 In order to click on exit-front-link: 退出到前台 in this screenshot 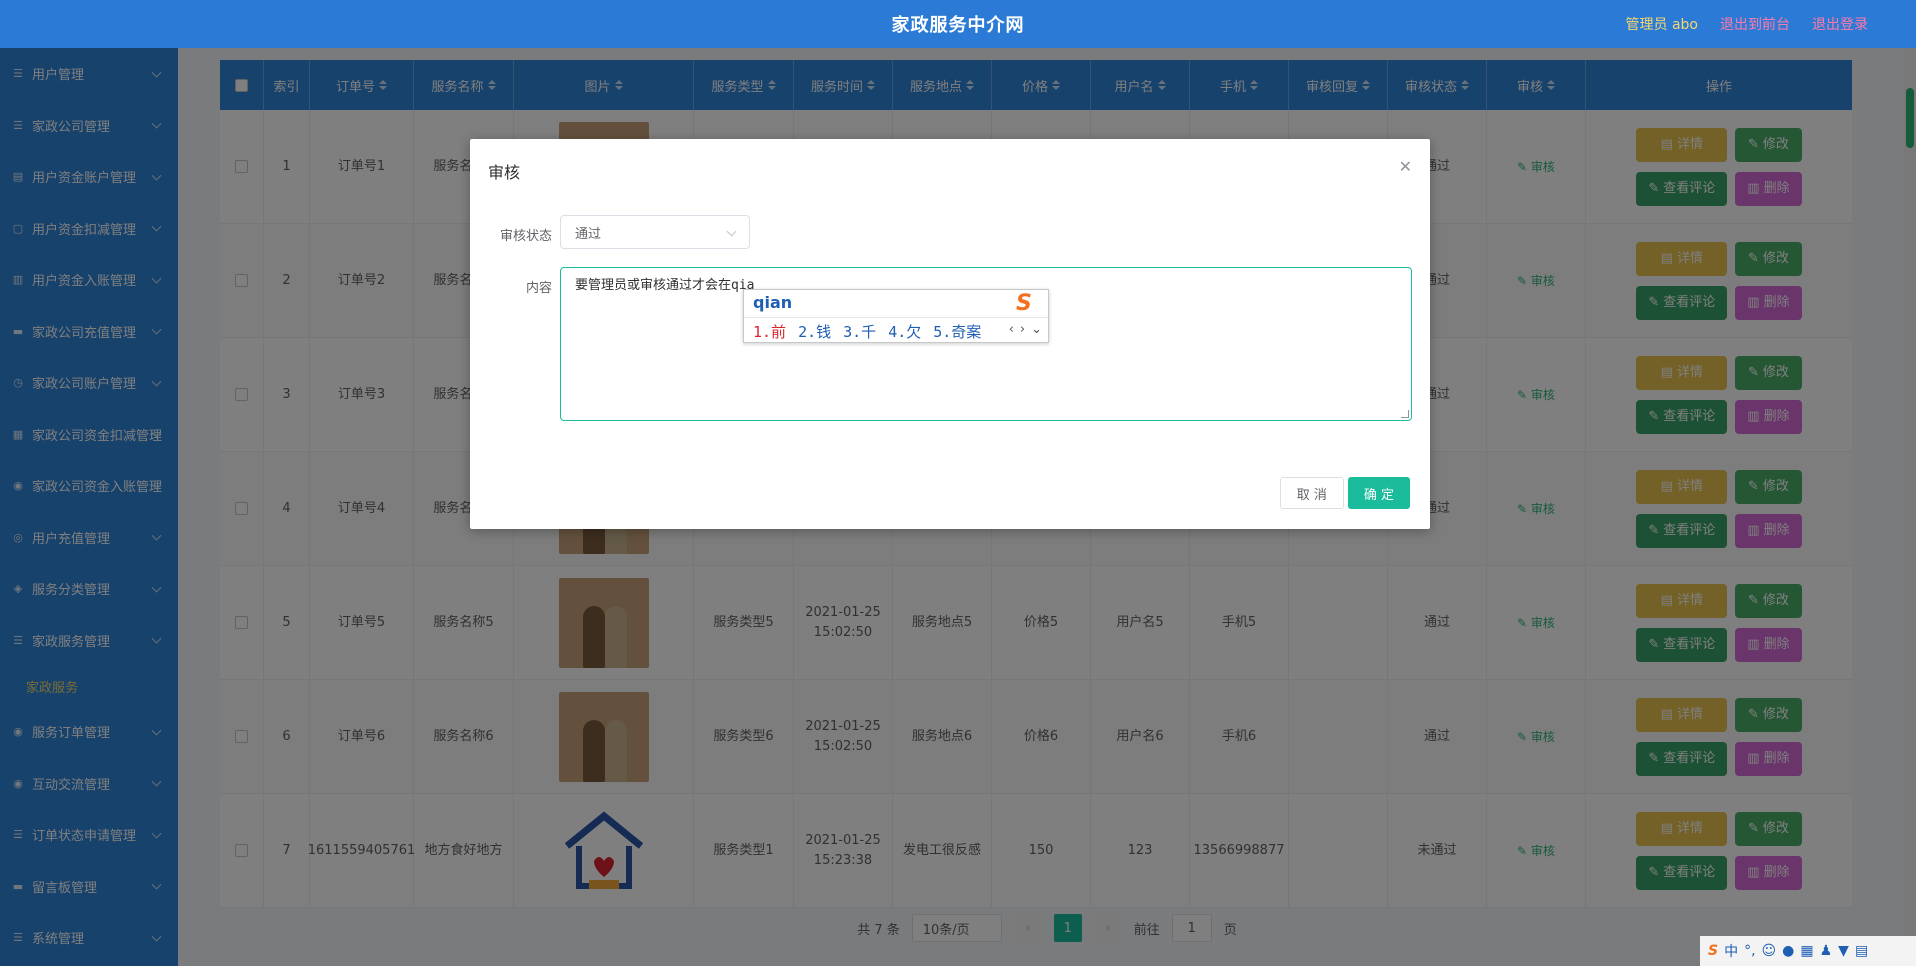, I will do `click(1755, 24)`.